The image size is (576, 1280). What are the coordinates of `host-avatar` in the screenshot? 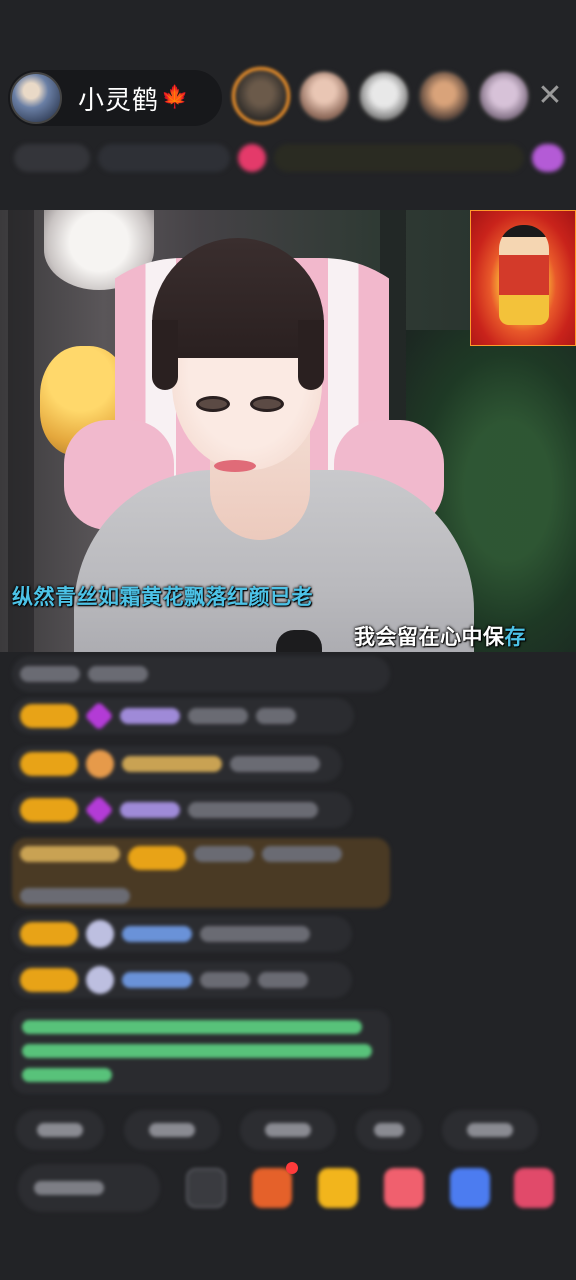 It's located at (36, 98).